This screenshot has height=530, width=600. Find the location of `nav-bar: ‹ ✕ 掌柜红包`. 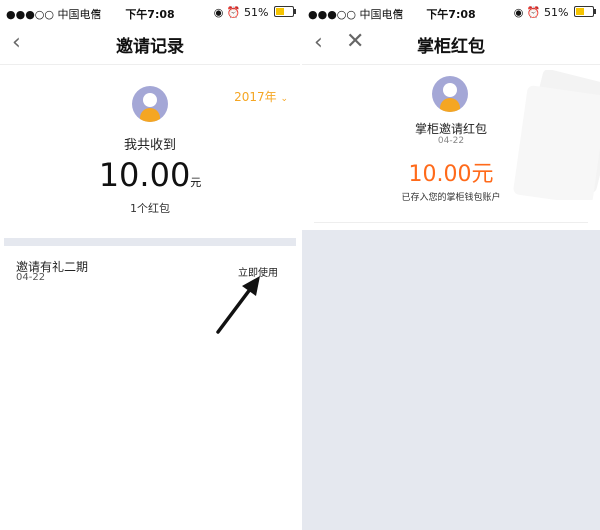

nav-bar: ‹ ✕ 掌柜红包 is located at coordinates (451, 44).